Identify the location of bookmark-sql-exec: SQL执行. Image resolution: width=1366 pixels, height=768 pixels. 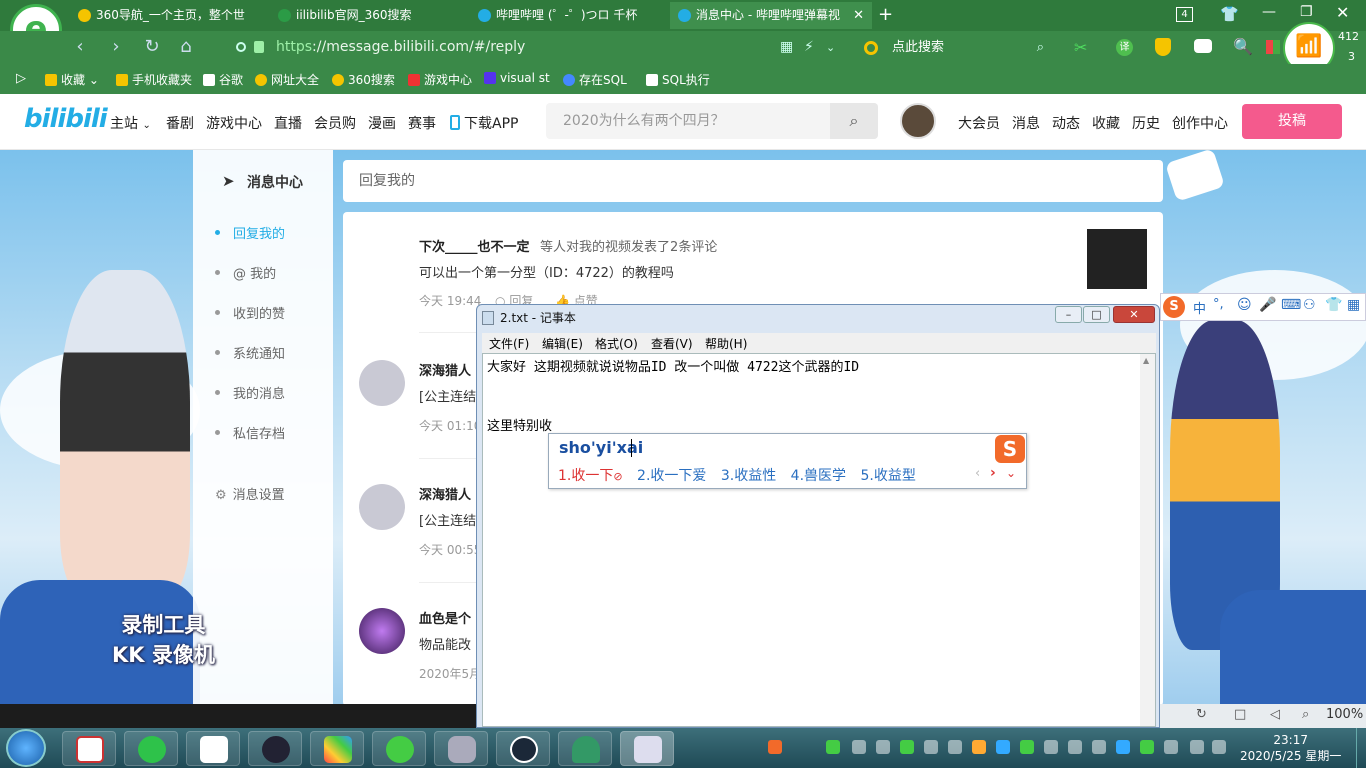
(678, 79).